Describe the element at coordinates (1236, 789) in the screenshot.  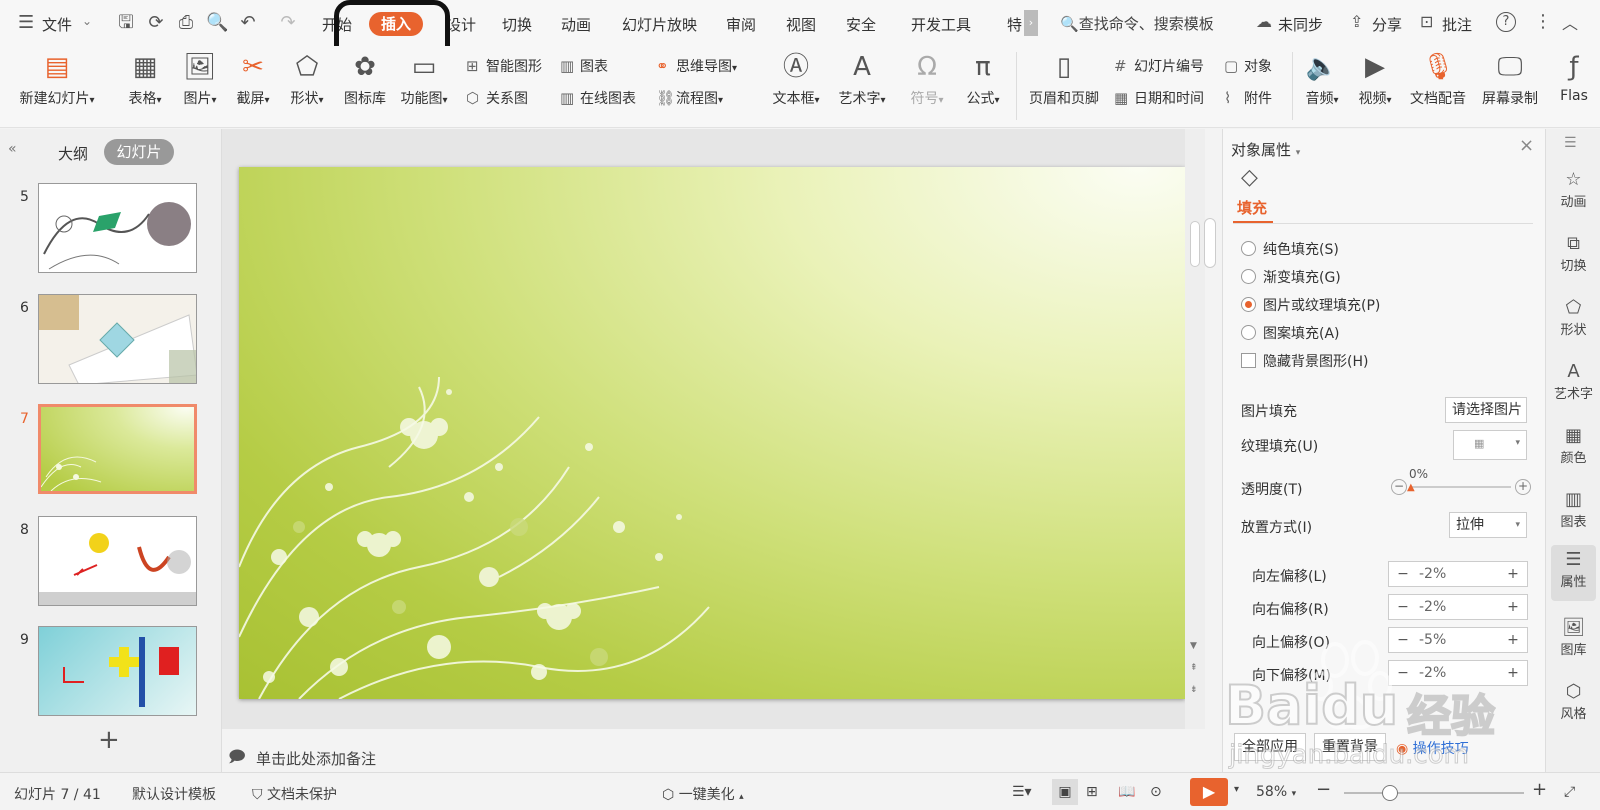
I see `slideshow-options-icon: ▾` at that location.